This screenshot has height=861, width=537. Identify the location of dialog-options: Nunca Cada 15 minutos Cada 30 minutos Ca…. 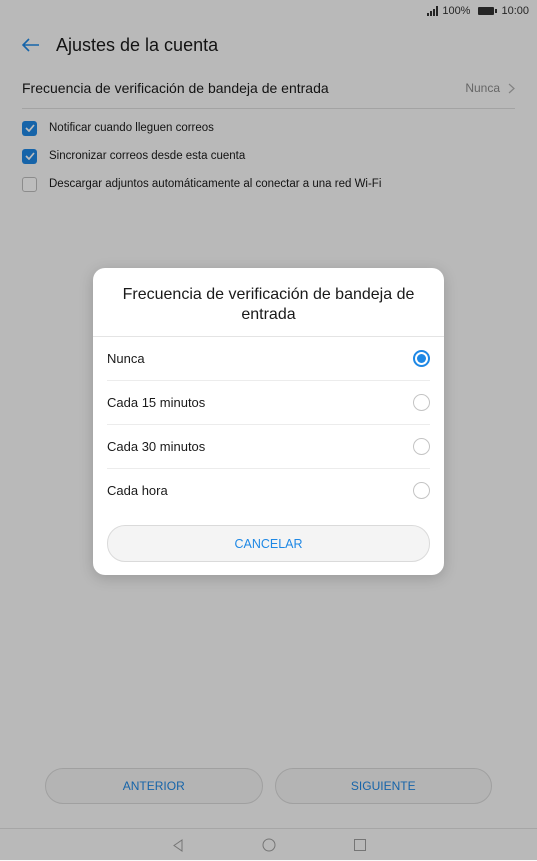
(268, 424).